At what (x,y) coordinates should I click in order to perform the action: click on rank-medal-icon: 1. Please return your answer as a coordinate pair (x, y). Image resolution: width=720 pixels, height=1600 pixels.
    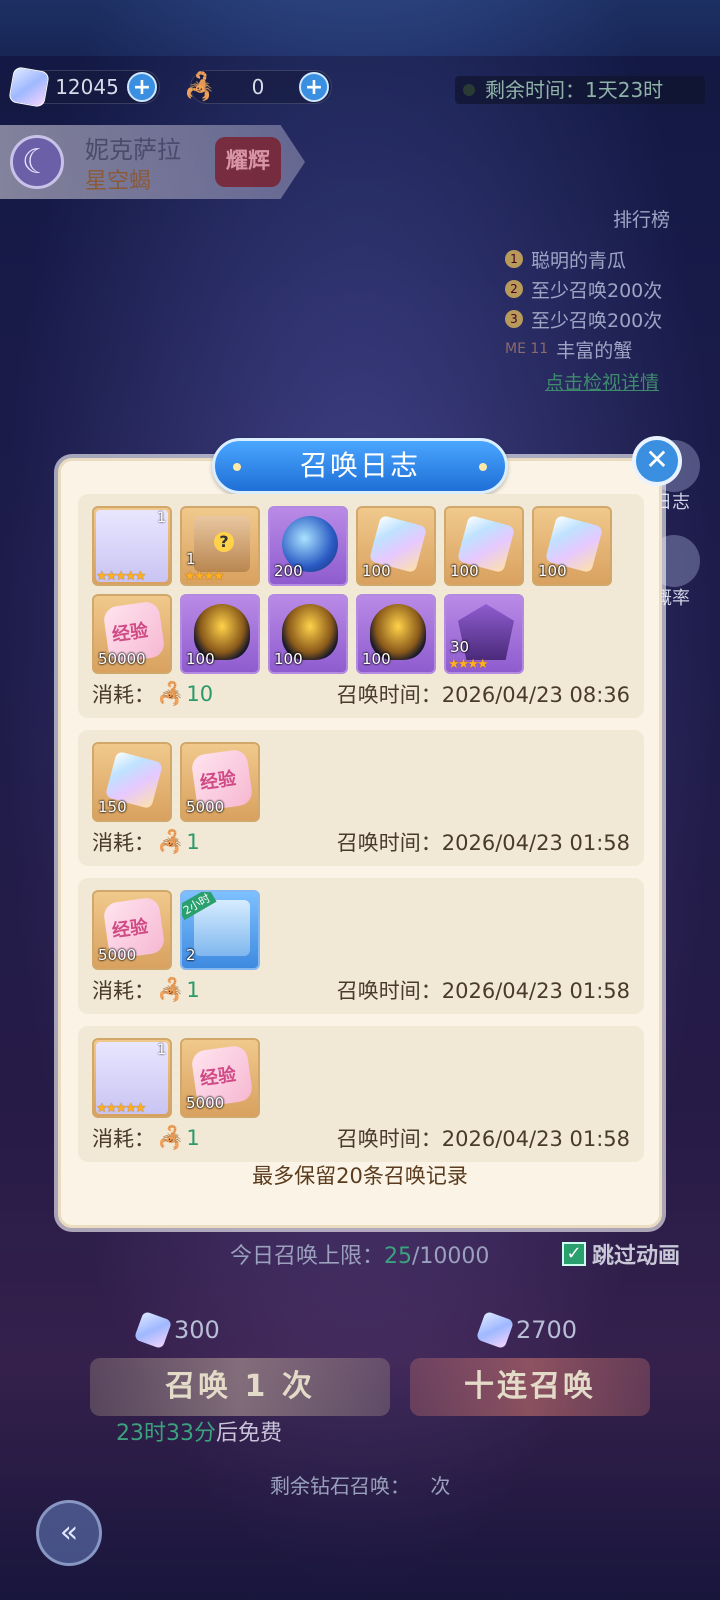
    Looking at the image, I should click on (514, 259).